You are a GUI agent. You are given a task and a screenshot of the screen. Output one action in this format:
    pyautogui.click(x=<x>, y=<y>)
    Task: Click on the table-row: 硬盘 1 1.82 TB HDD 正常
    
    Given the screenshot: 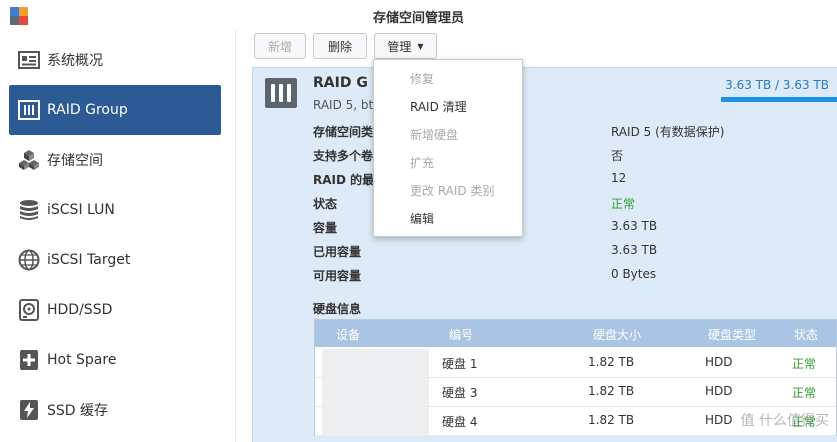 What is the action you would take?
    pyautogui.click(x=575, y=363)
    